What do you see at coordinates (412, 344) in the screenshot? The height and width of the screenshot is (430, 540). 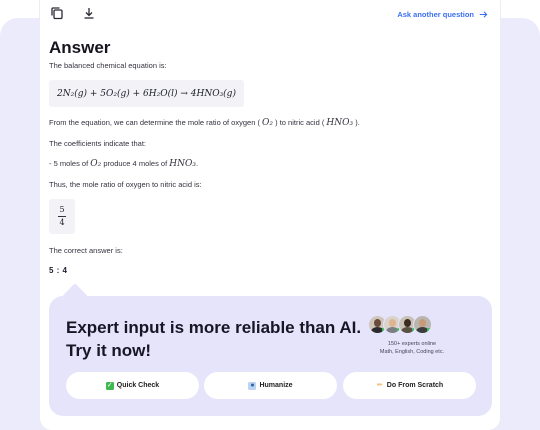 I see `experts-online-text: 150+ experts online` at bounding box center [412, 344].